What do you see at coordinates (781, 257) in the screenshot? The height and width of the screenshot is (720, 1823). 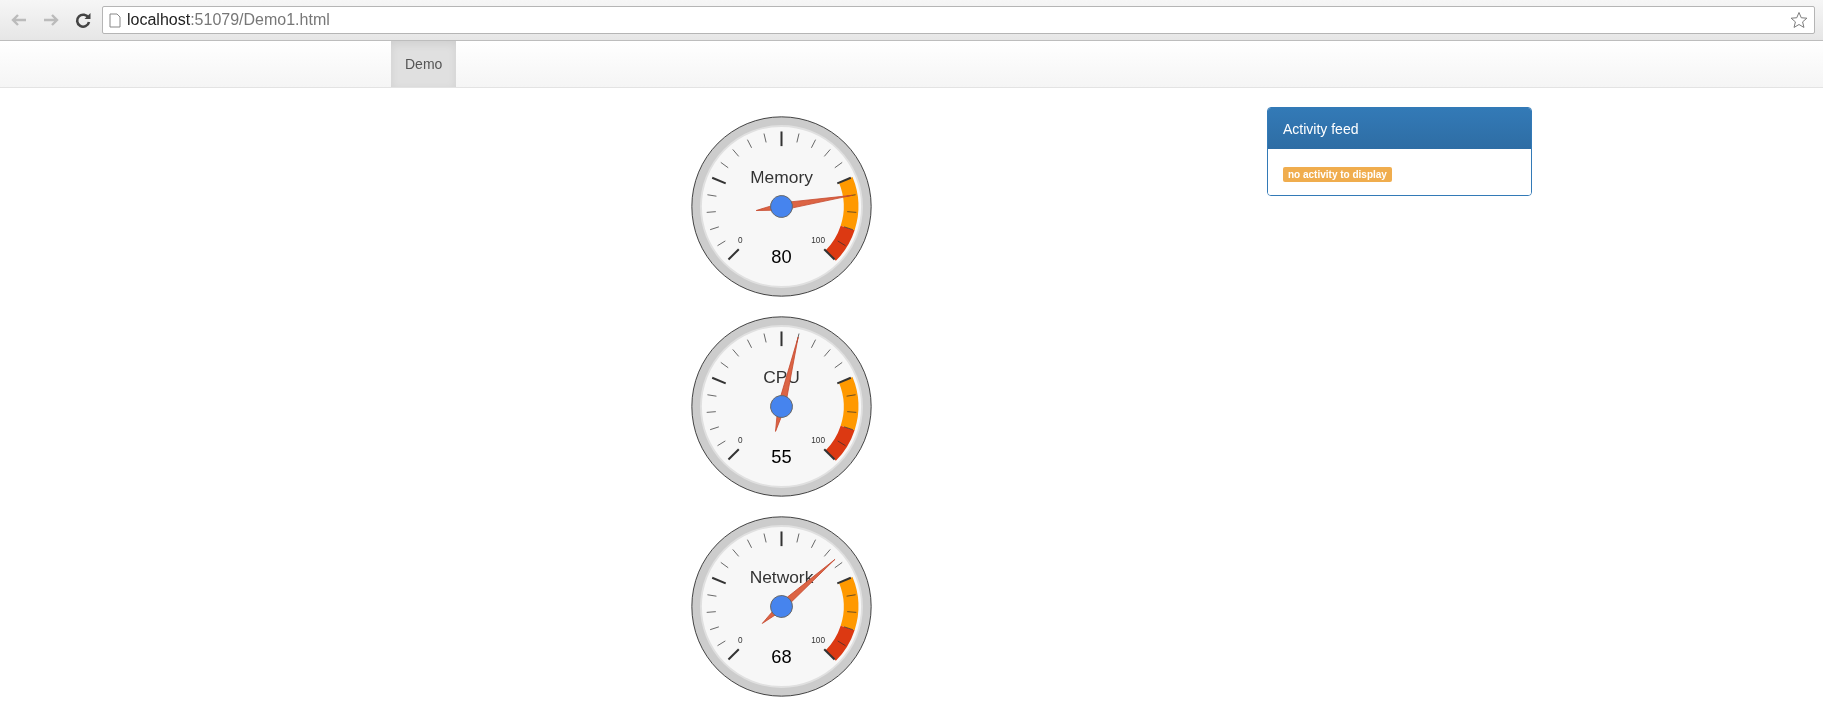 I see `gauge-value: 80` at bounding box center [781, 257].